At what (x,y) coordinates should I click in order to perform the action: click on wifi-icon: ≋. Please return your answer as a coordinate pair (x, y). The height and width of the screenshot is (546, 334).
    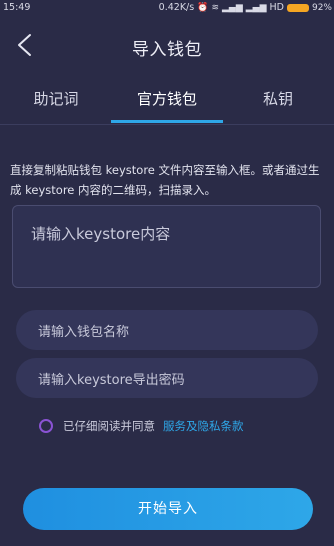
    Looking at the image, I should click on (215, 7).